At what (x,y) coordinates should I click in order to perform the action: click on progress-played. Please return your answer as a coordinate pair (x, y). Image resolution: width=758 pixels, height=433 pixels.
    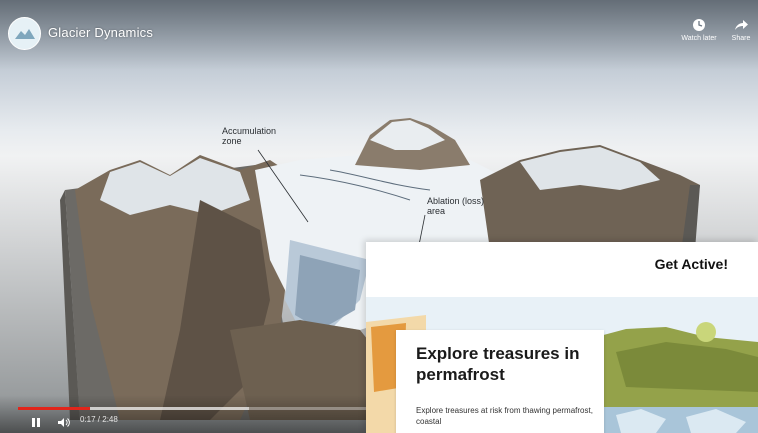
    Looking at the image, I should click on (54, 408).